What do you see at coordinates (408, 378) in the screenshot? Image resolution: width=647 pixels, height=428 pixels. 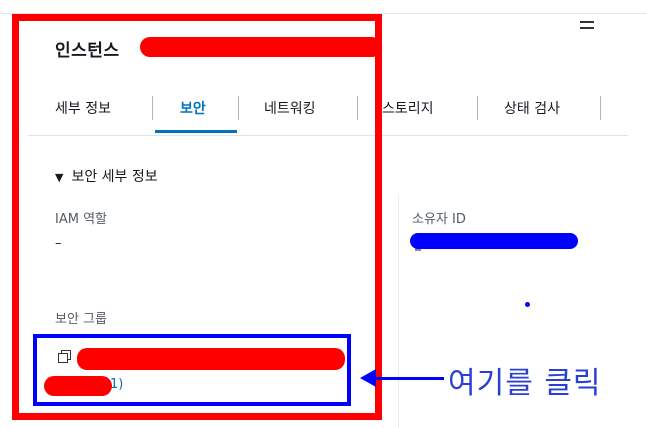 I see `arrow-line` at bounding box center [408, 378].